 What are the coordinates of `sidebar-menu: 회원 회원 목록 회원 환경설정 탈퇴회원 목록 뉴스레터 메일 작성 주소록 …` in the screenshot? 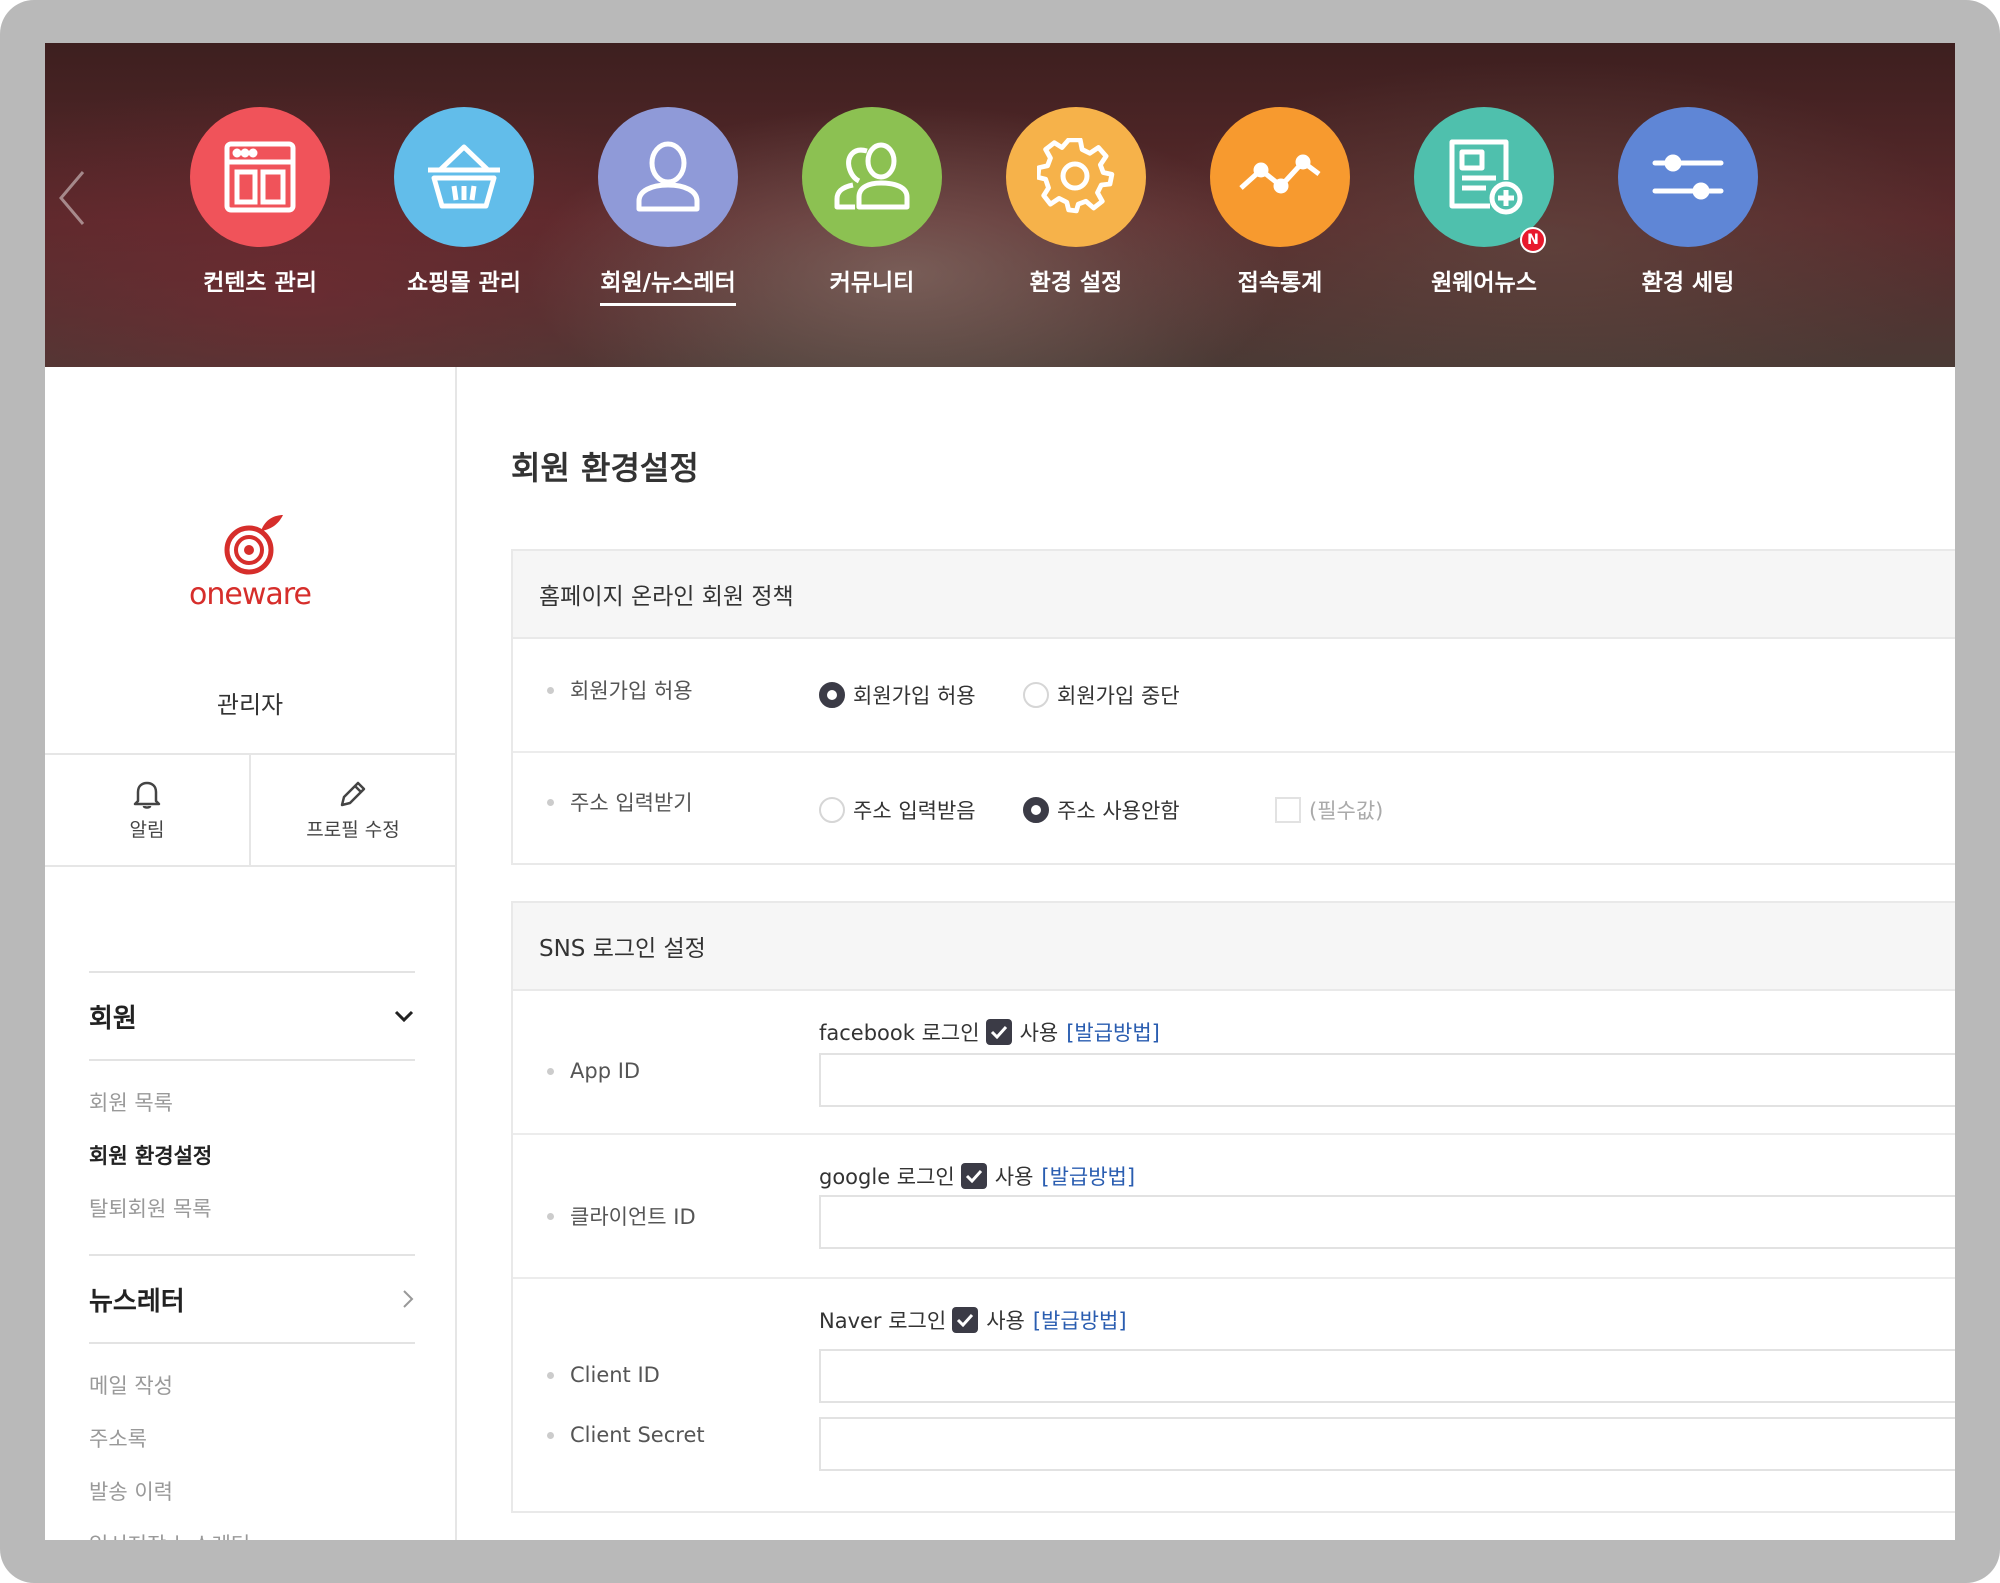 It's located at (252, 1255).